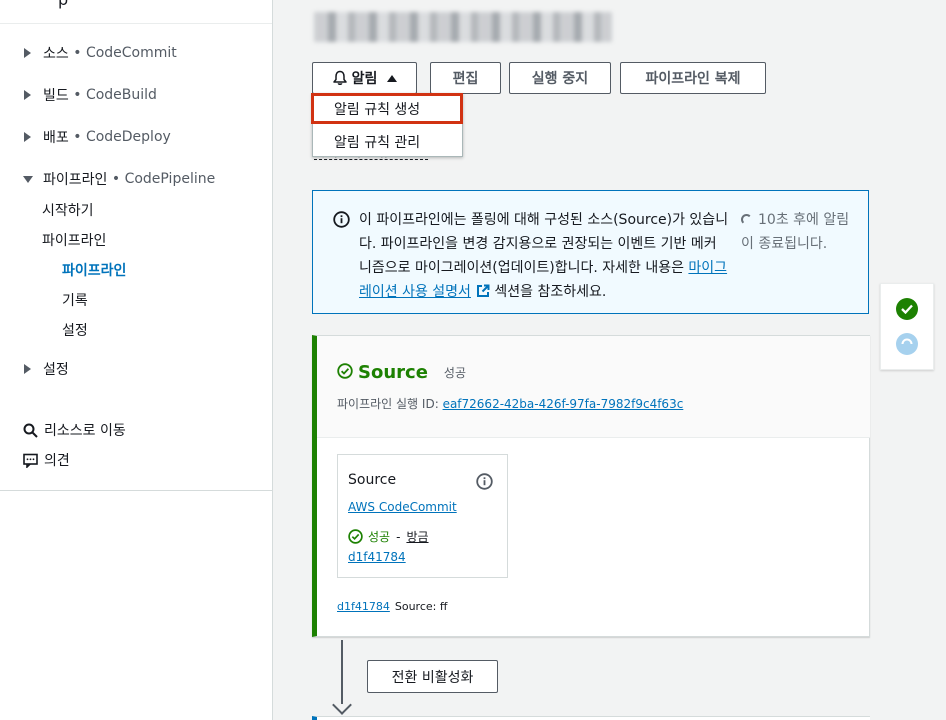 This screenshot has width=946, height=720. Describe the element at coordinates (128, 137) in the screenshot. I see `sidebar-group-service: CodeDeploy` at that location.